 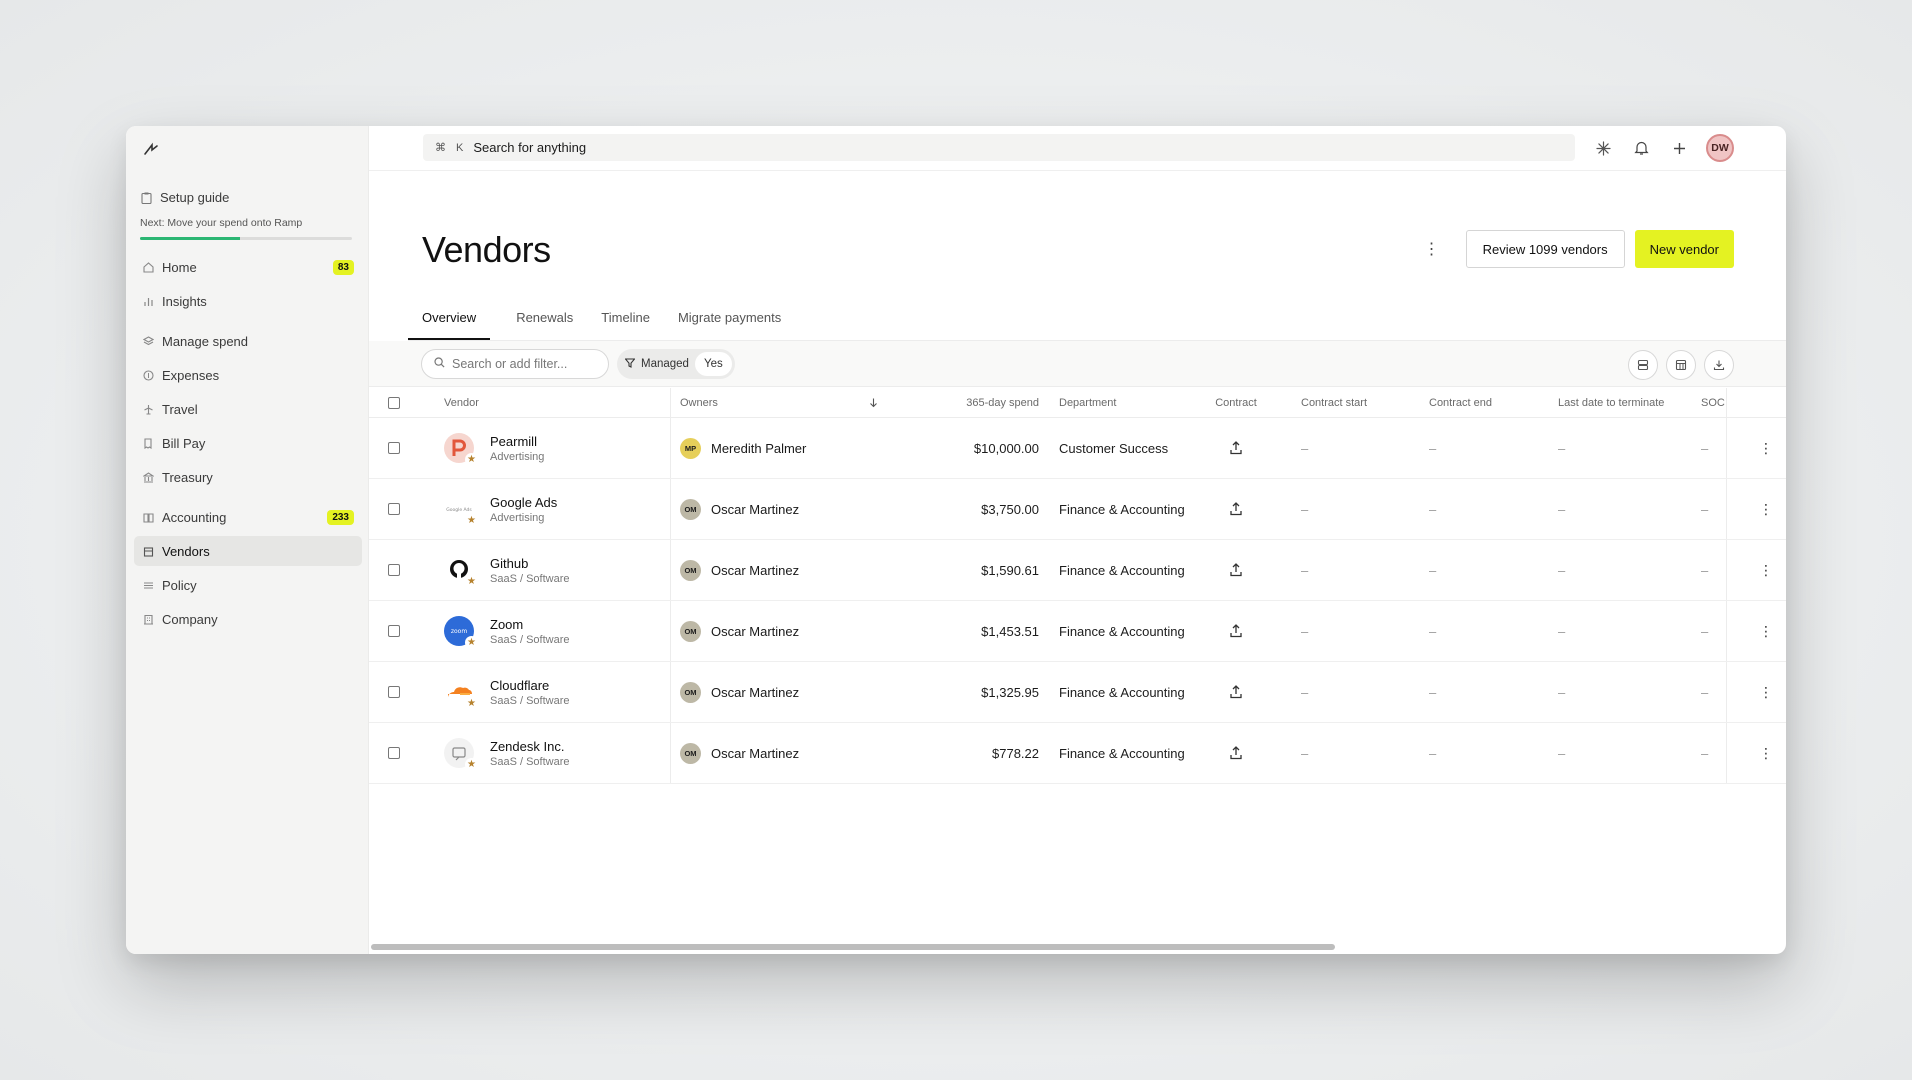 I want to click on sparkle-icon, so click(x=1603, y=148).